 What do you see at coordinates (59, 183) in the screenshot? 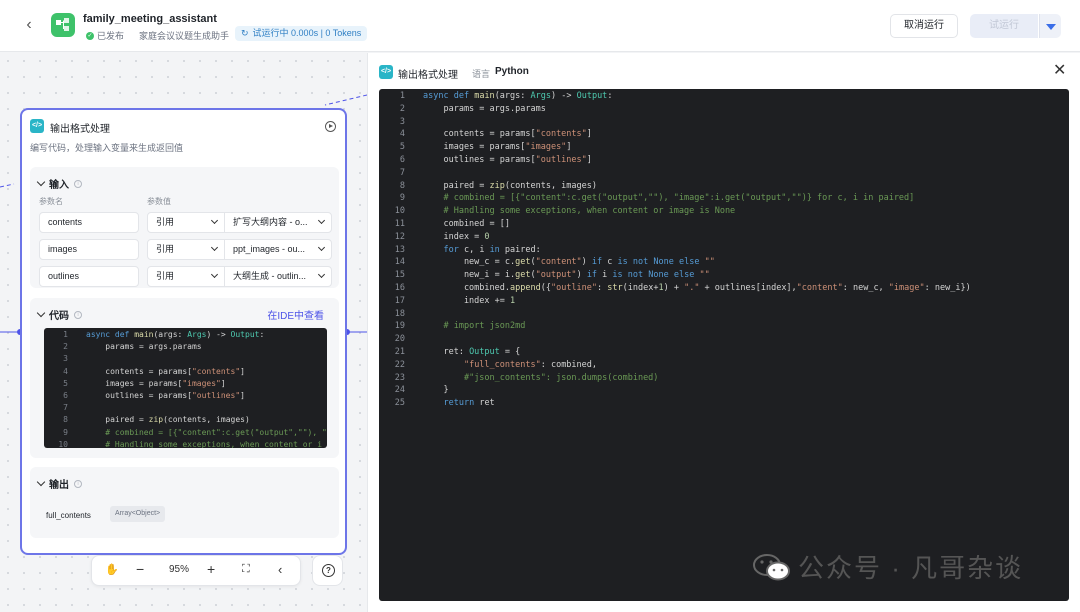
I see `input-section-header: 输入 i` at bounding box center [59, 183].